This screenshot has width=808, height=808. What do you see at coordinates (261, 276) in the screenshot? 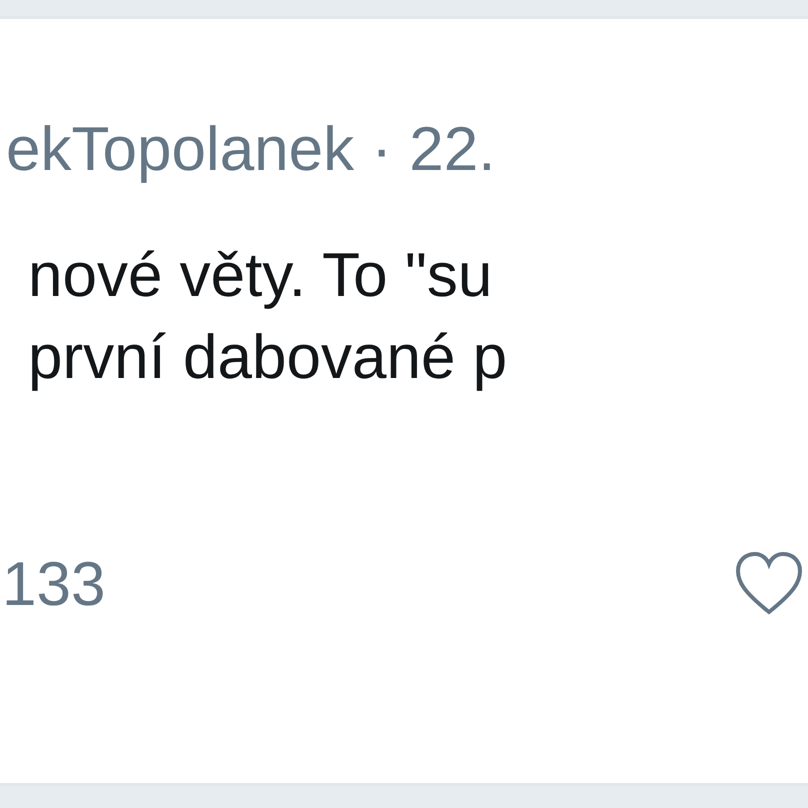
I see `tweet-text: nové věty. To "su` at bounding box center [261, 276].